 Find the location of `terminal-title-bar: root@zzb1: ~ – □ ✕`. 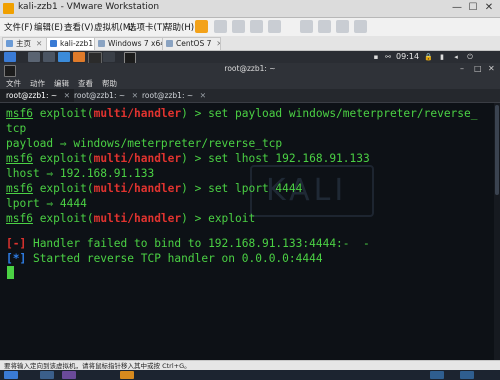

terminal-title-bar: root@zzb1: ~ – □ ✕ is located at coordinates (250, 70).